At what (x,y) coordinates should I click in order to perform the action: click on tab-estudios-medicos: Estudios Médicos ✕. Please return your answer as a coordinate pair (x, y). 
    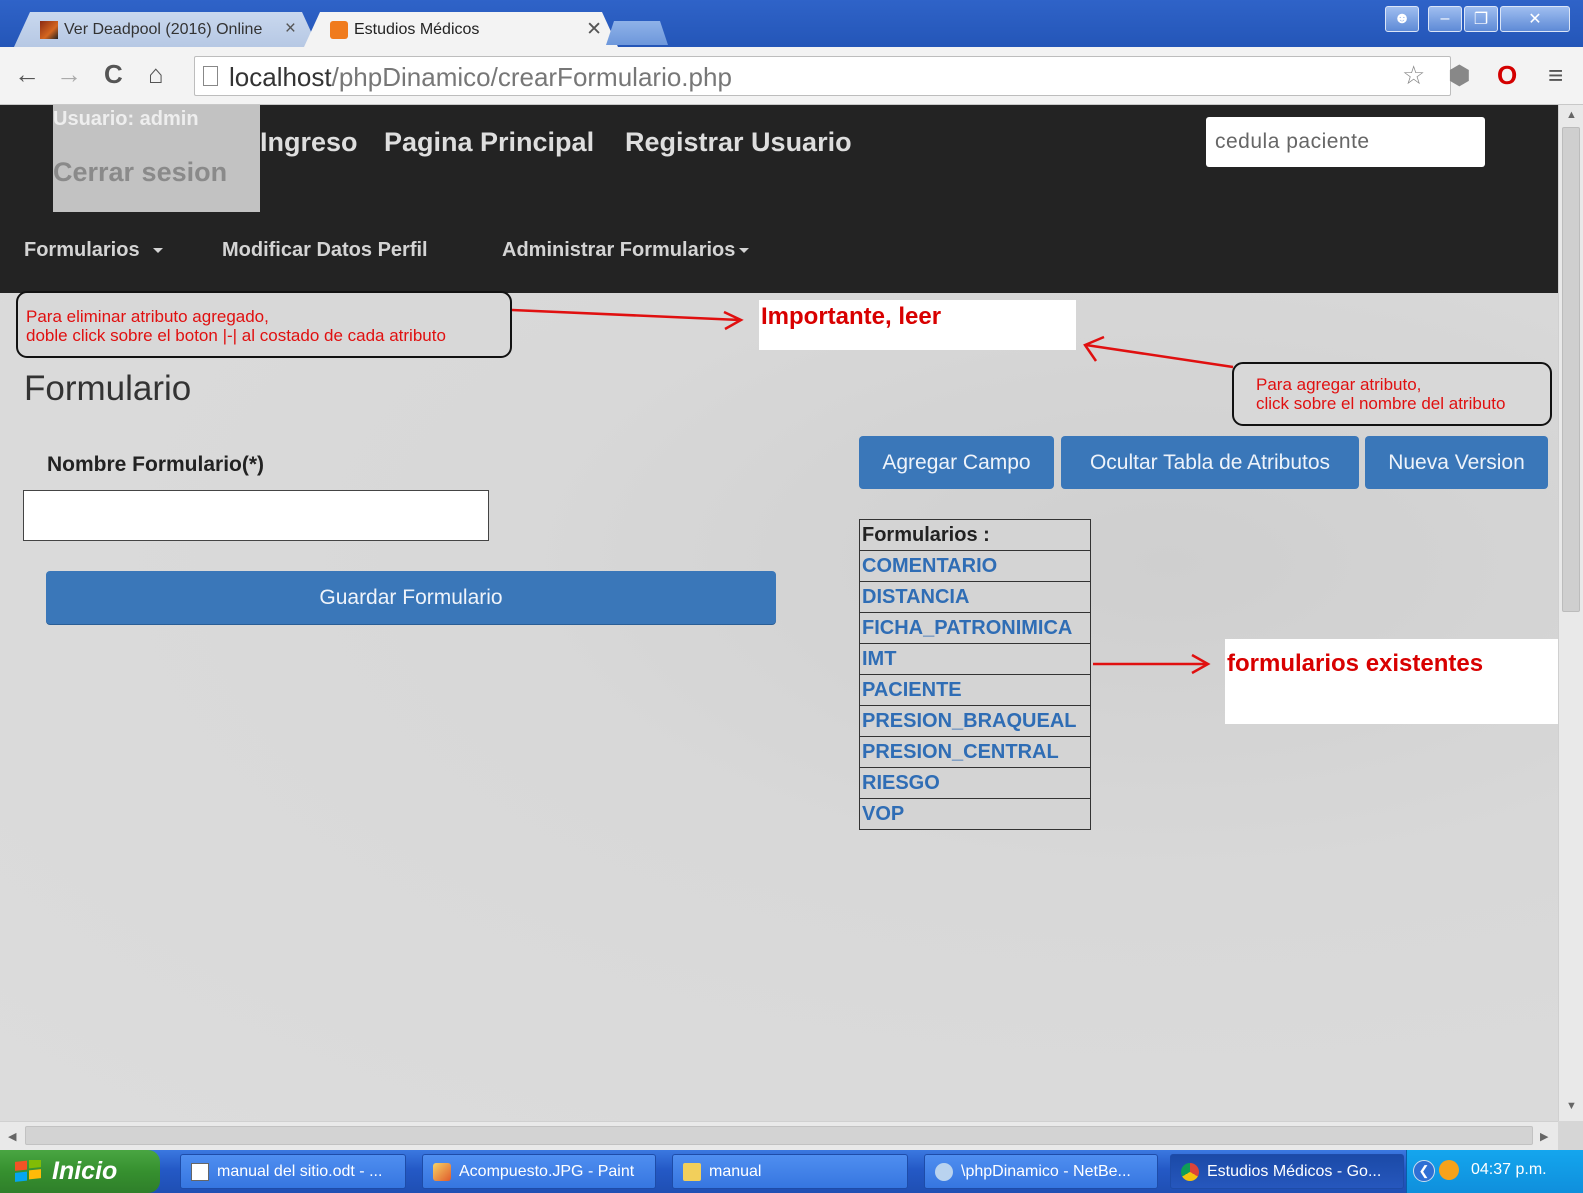
    Looking at the image, I should click on (461, 29).